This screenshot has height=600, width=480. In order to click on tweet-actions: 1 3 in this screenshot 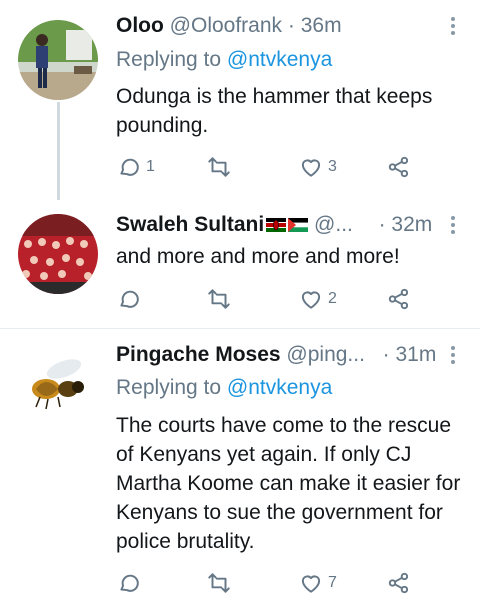, I will do `click(266, 167)`.